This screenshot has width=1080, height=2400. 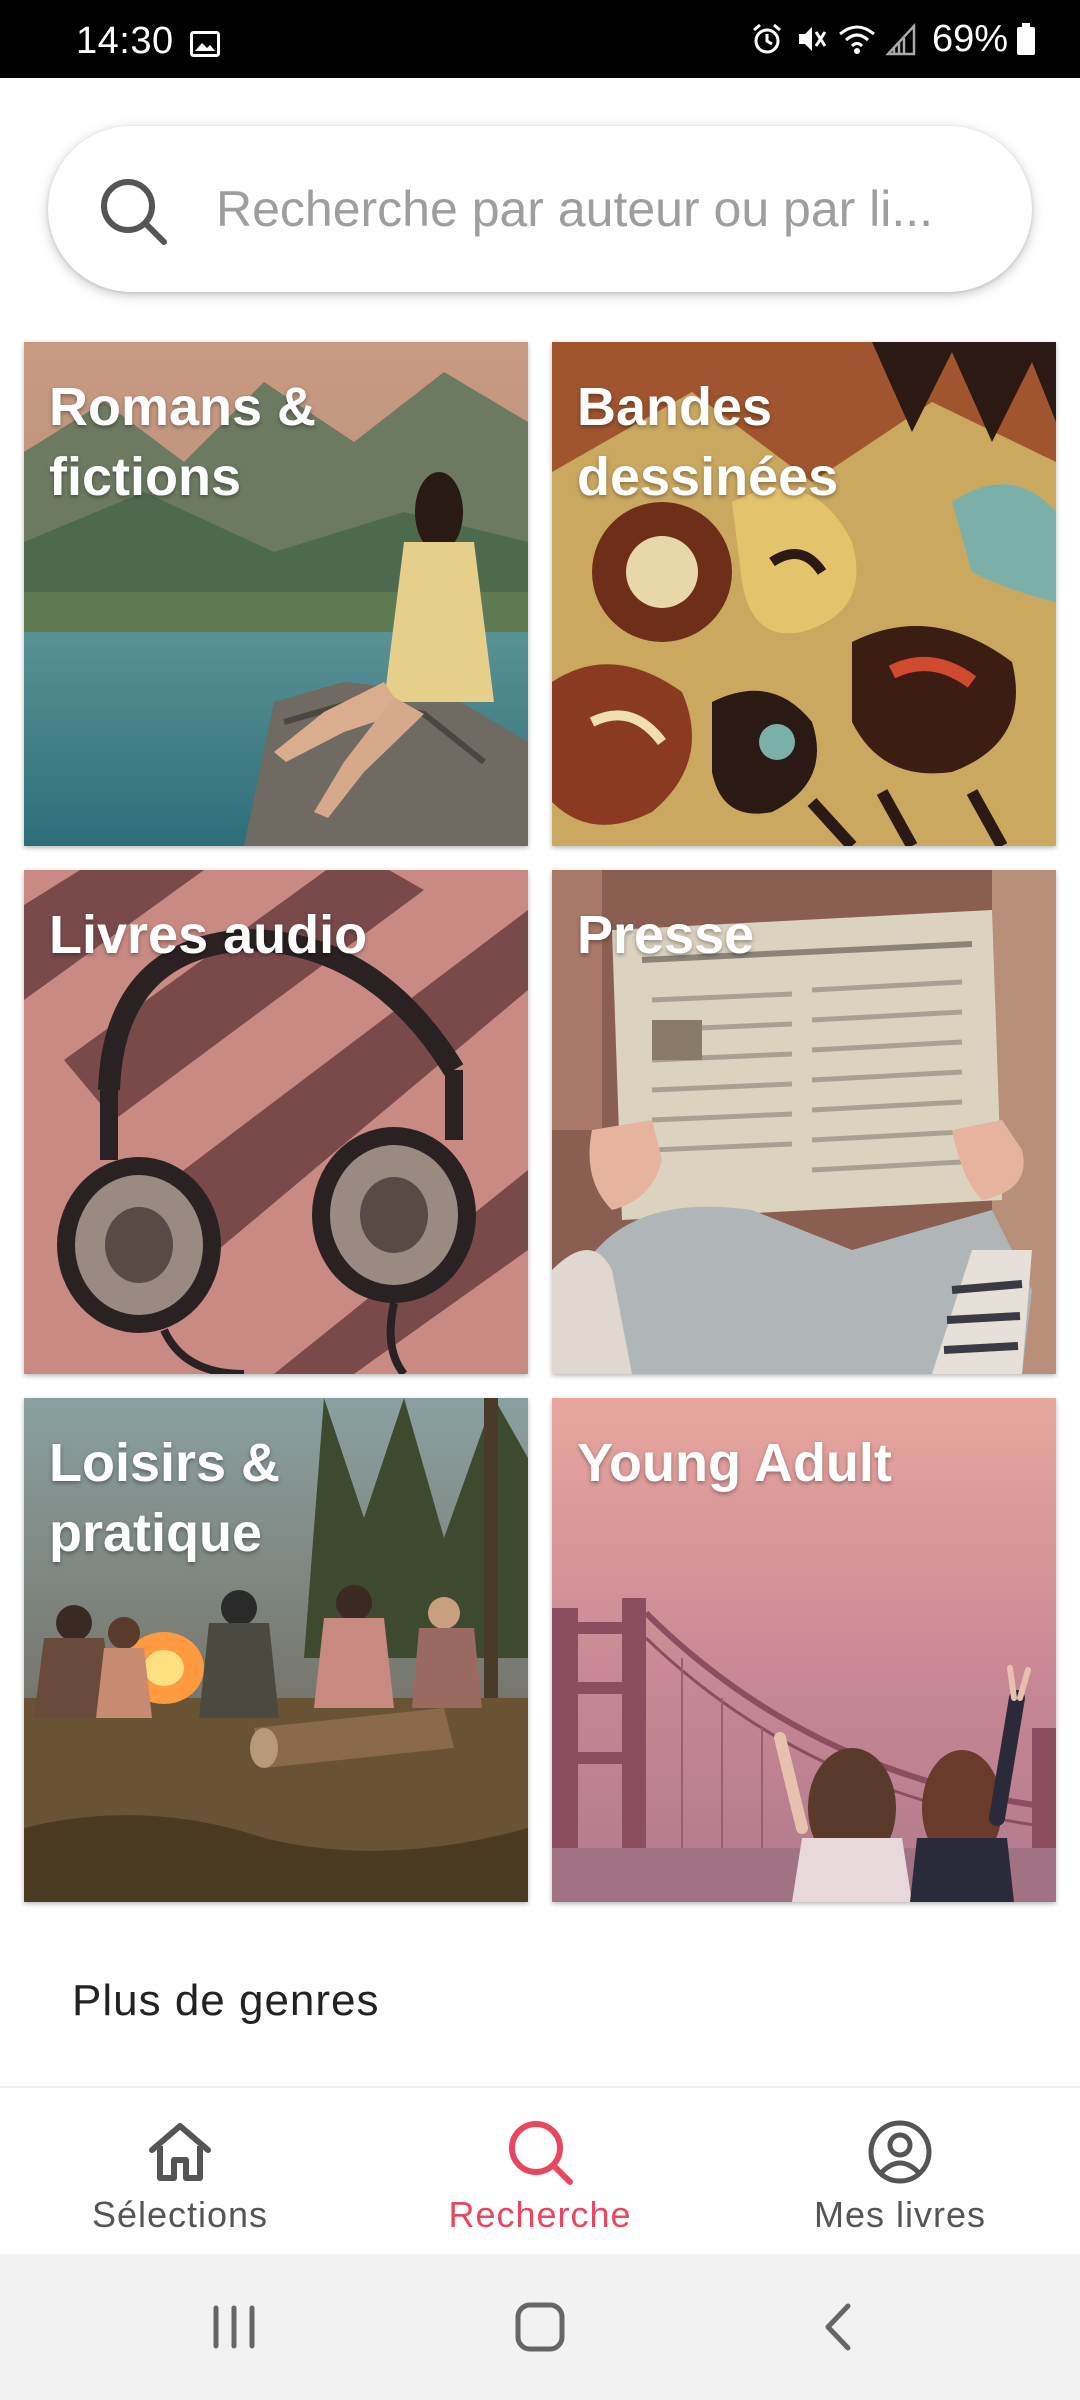 I want to click on back-icon, so click(x=840, y=2329).